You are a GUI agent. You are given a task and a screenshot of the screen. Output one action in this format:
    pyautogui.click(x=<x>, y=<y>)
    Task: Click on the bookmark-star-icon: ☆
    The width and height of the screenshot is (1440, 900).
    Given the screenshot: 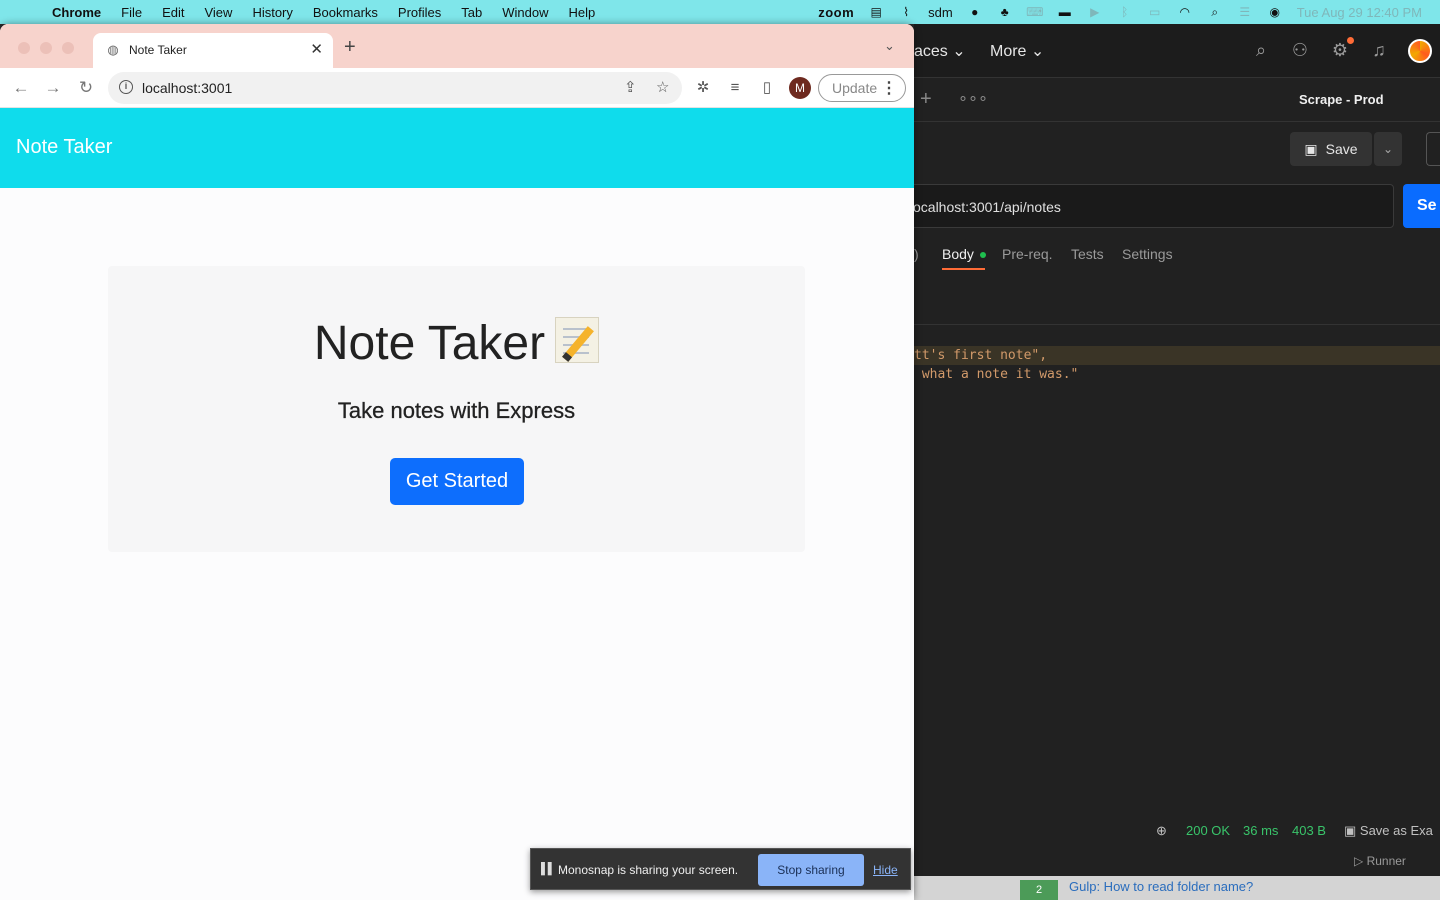 What is the action you would take?
    pyautogui.click(x=662, y=87)
    